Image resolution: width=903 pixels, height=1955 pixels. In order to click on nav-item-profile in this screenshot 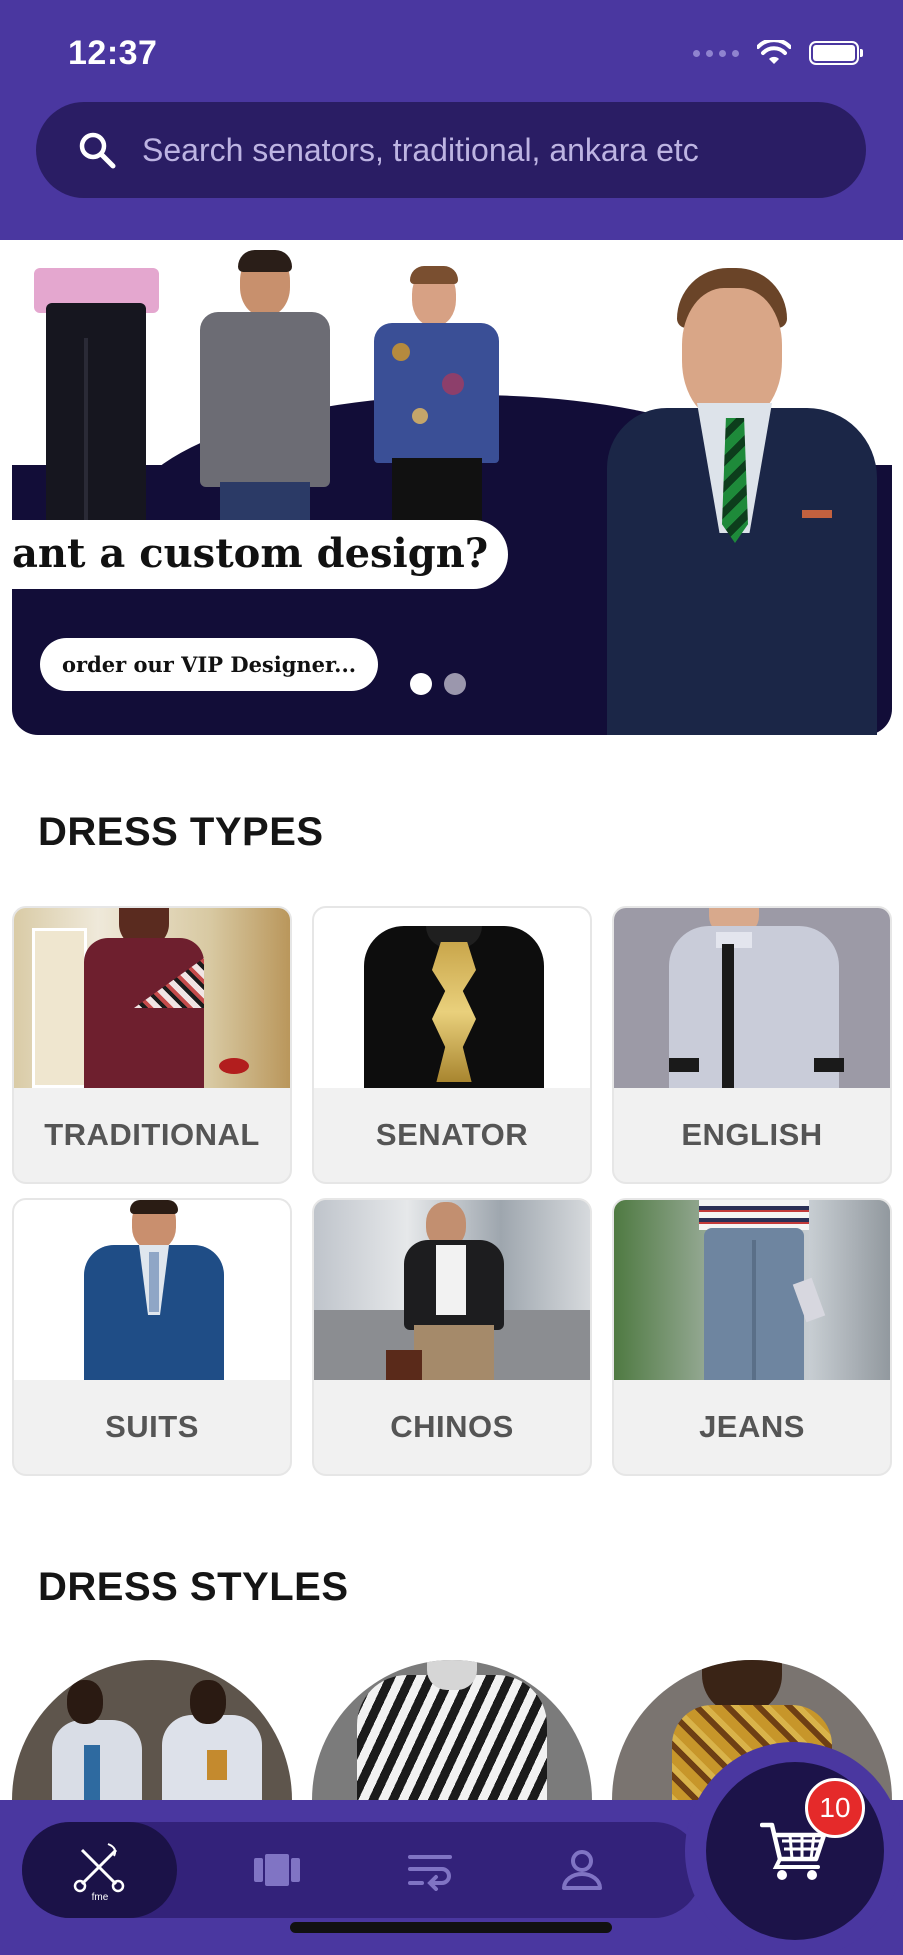, I will do `click(582, 1870)`.